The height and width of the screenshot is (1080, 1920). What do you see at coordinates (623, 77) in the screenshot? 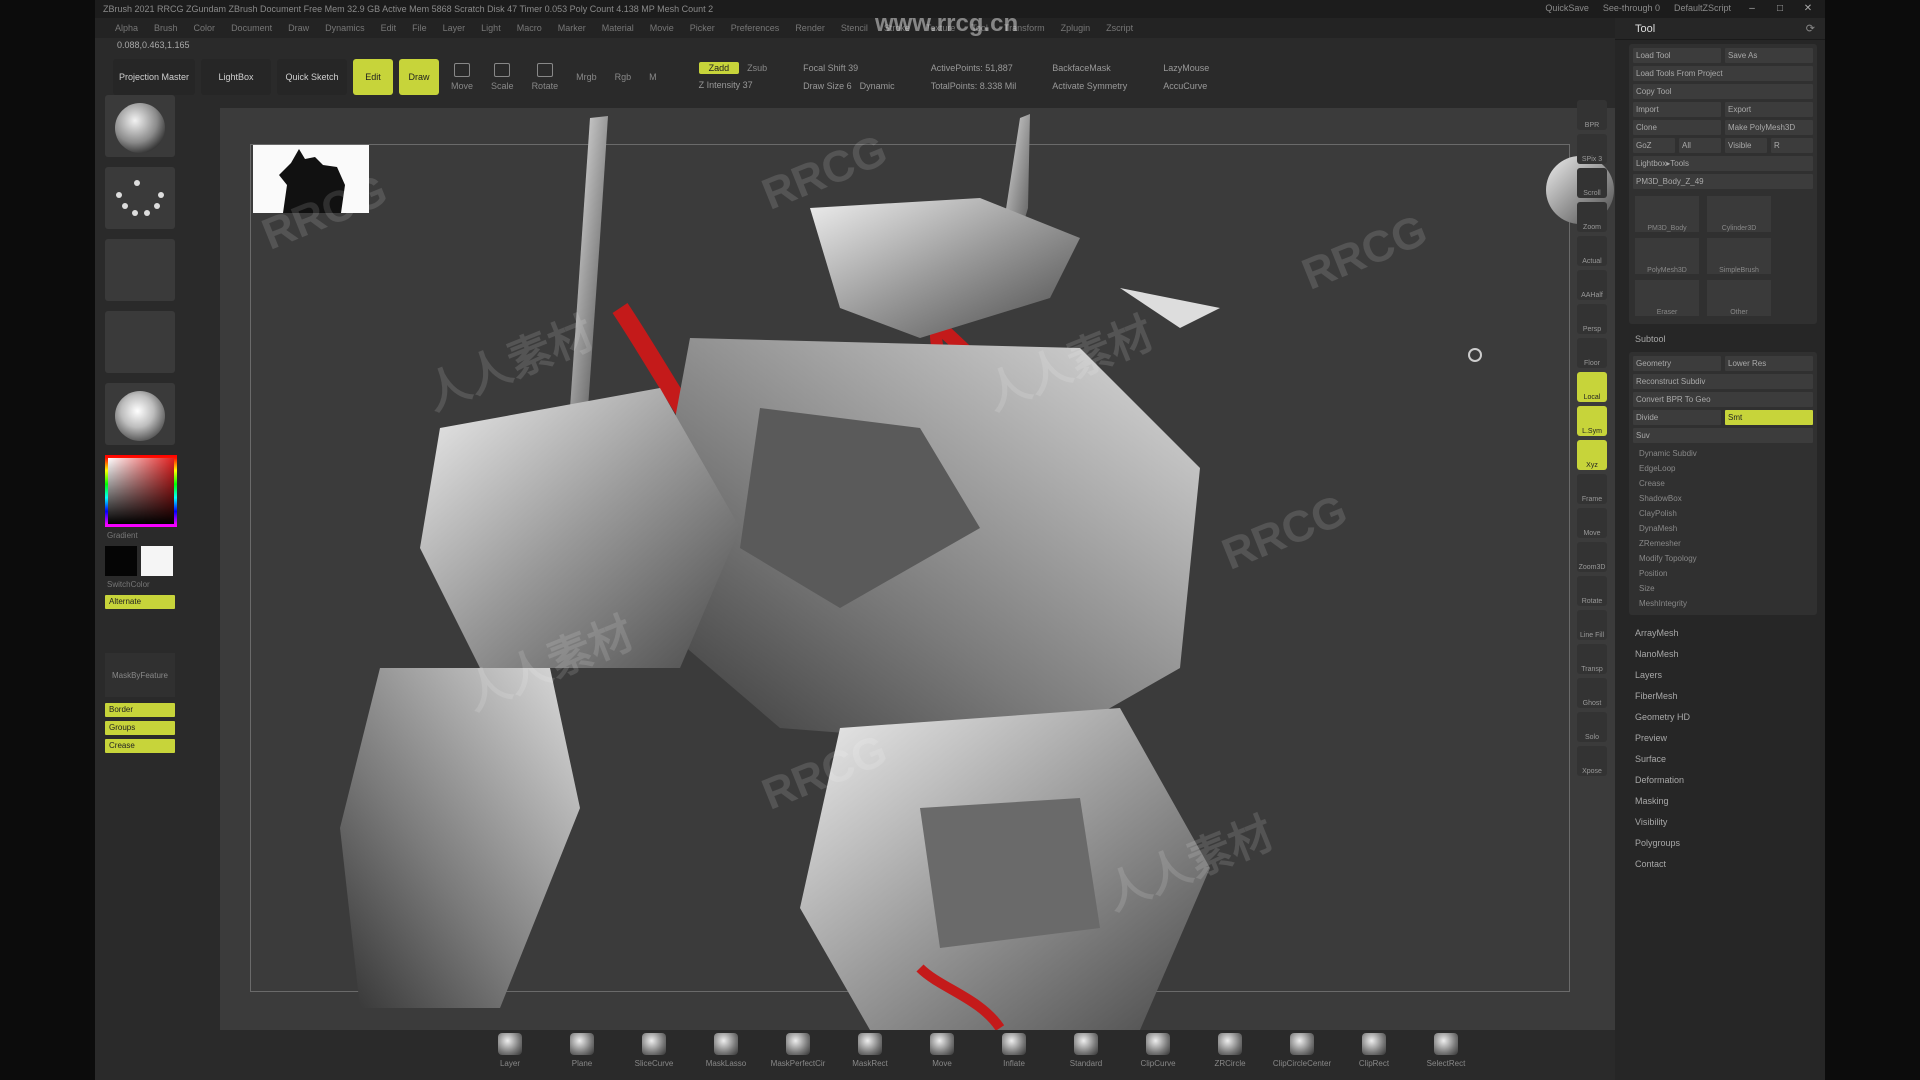
I see `rgb-button: Rgb` at bounding box center [623, 77].